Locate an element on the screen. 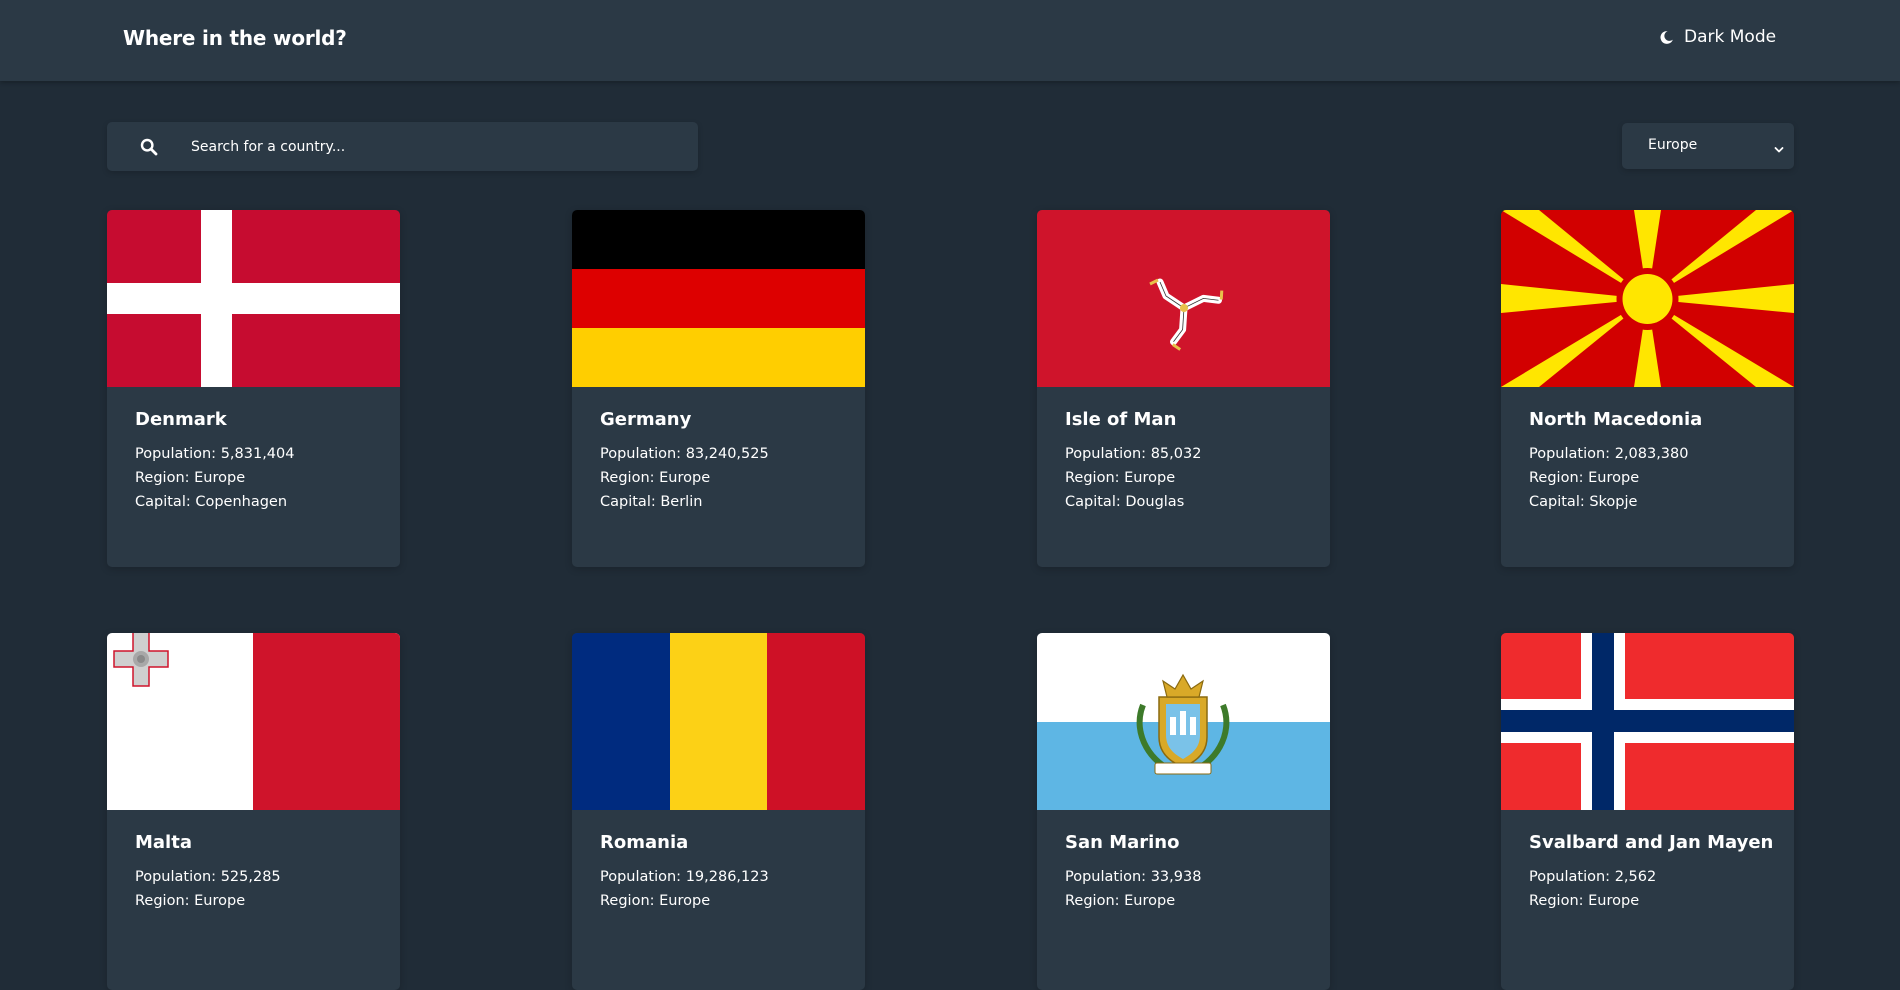 Image resolution: width=1900 pixels, height=990 pixels. region-filter-value: Europe is located at coordinates (1673, 145).